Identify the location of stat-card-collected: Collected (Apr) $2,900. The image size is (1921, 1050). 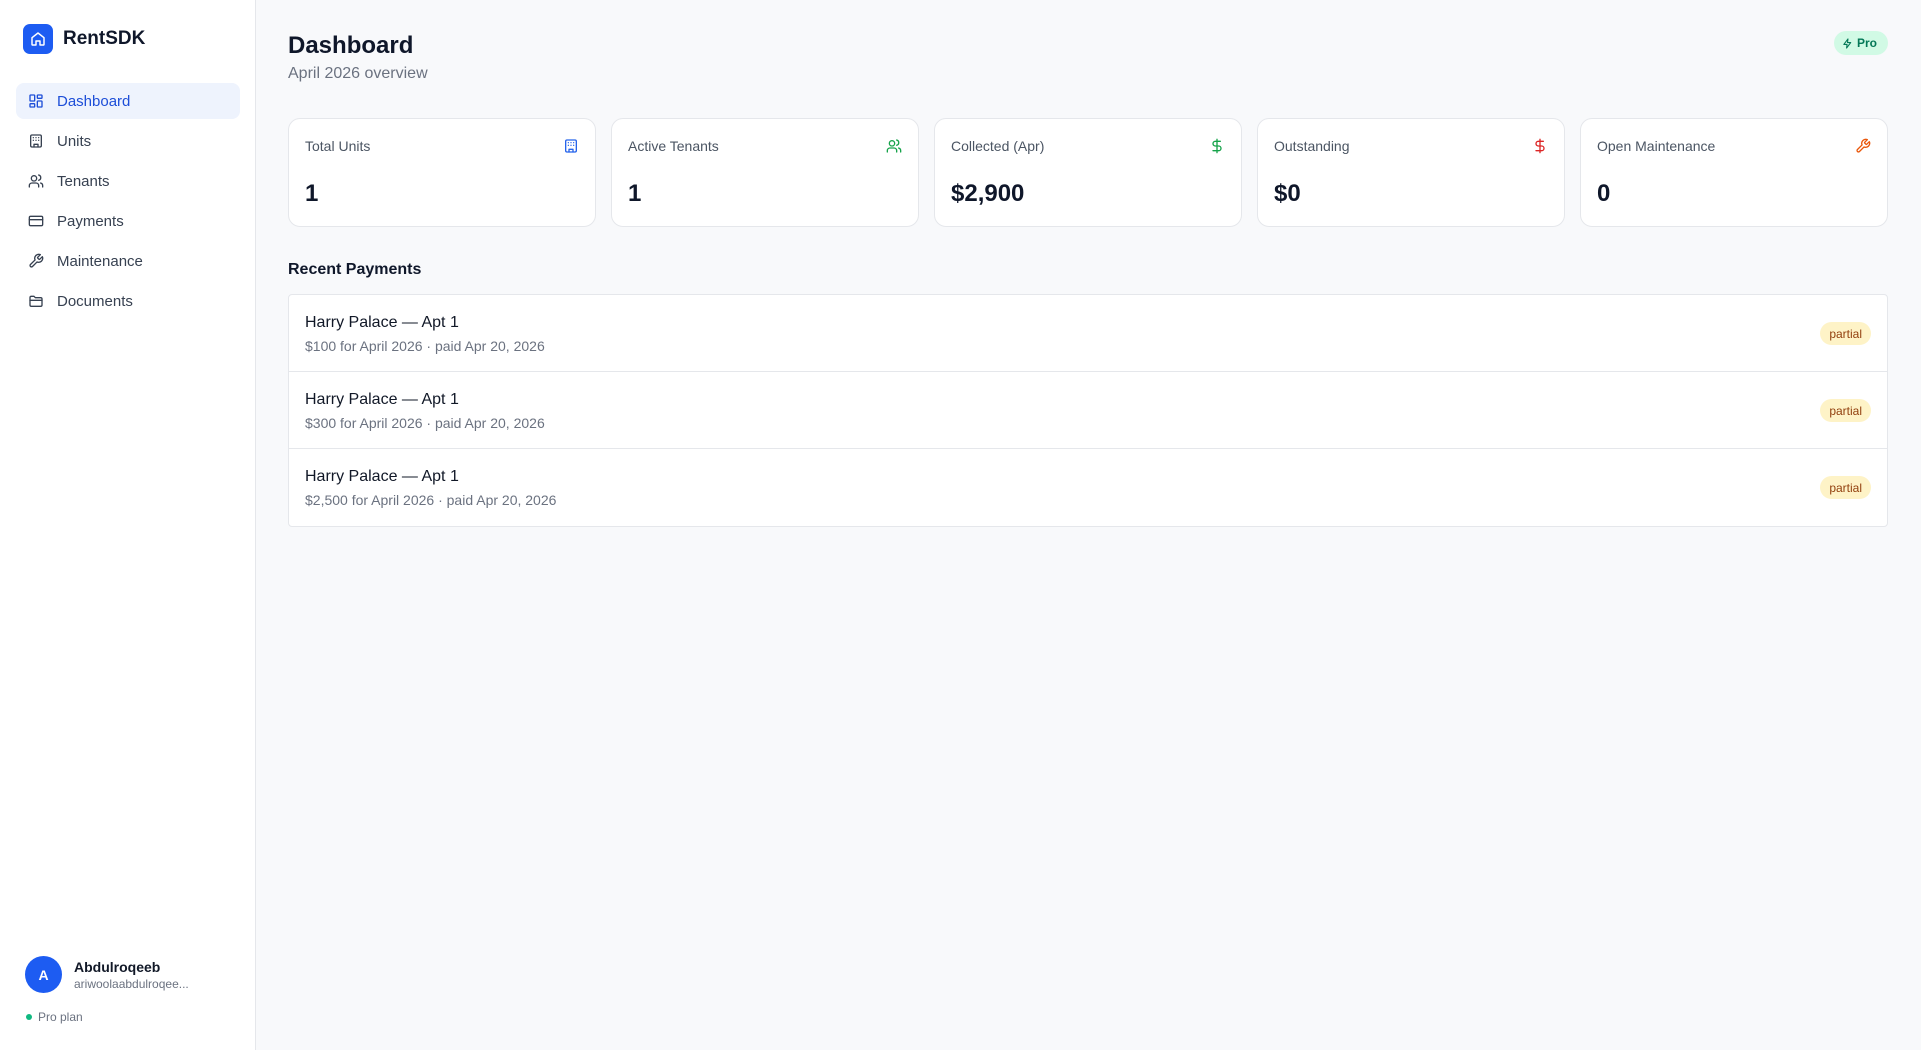
(1088, 172).